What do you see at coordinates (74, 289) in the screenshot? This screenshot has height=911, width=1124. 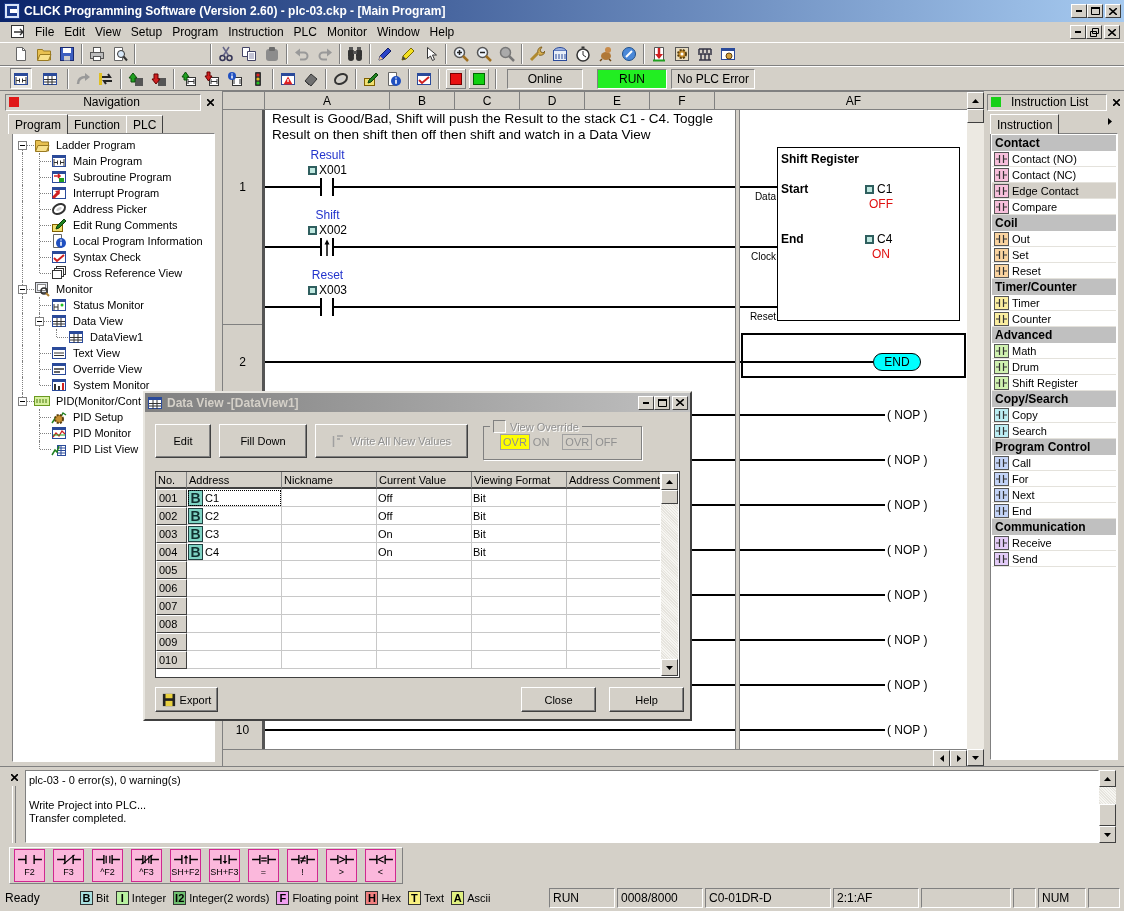 I see `tree-item: Monitor` at bounding box center [74, 289].